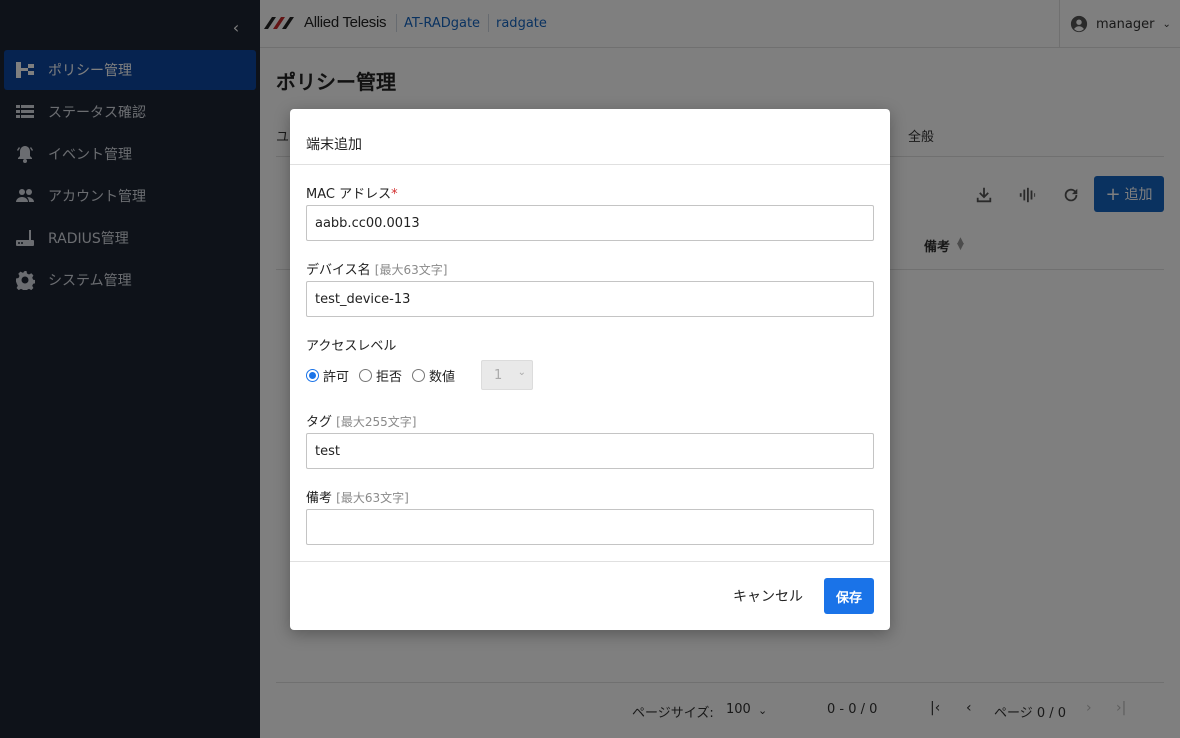  Describe the element at coordinates (336, 377) in the screenshot. I see `radio-allow-label: 許可` at that location.